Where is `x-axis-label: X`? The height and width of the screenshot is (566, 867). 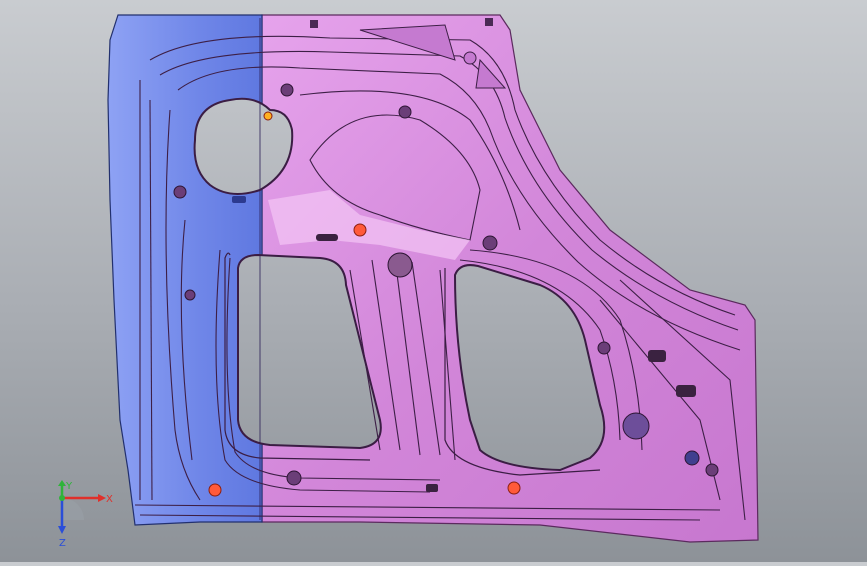
x-axis-label: X is located at coordinates (109, 499).